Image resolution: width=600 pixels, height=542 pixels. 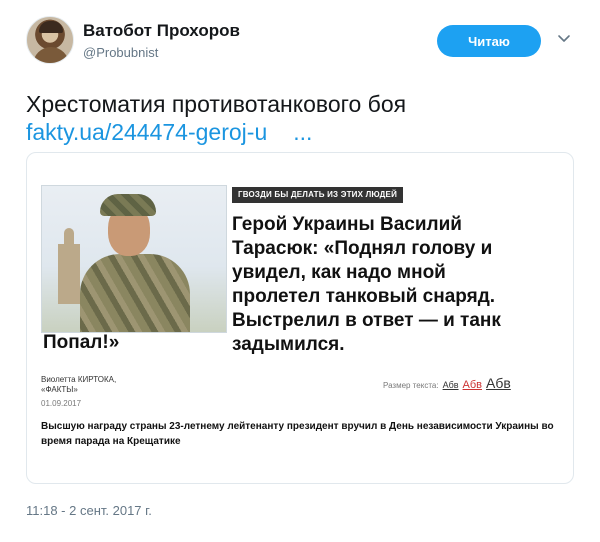 What do you see at coordinates (135, 293) in the screenshot?
I see `soldier-torso` at bounding box center [135, 293].